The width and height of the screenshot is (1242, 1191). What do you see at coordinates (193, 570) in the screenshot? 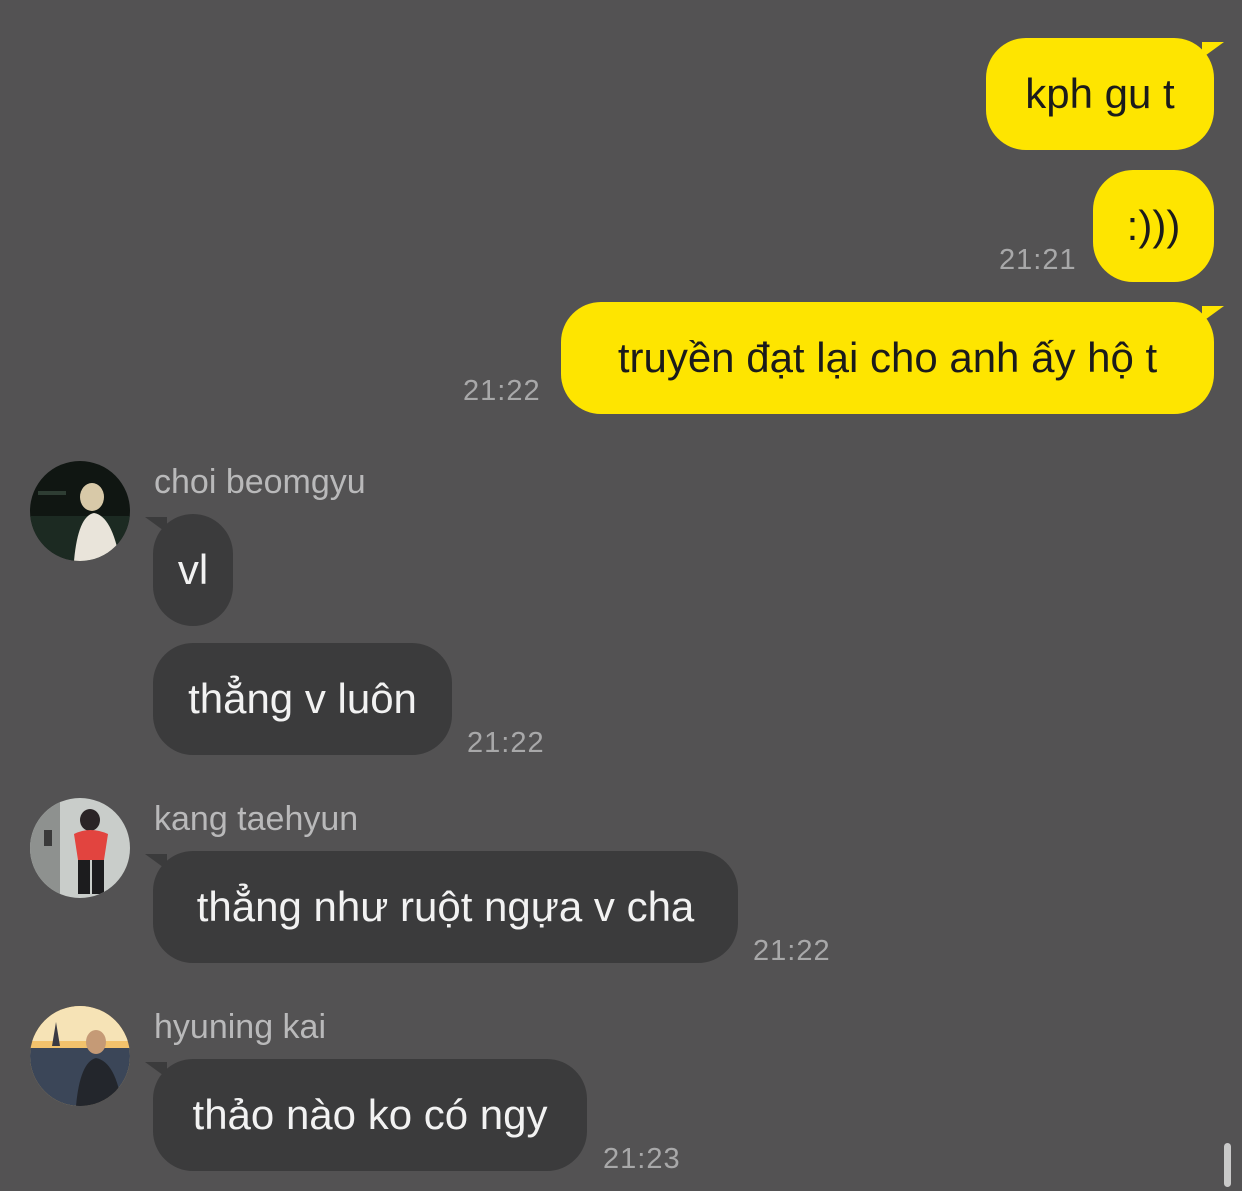
I see `received-message-bubble: vl` at bounding box center [193, 570].